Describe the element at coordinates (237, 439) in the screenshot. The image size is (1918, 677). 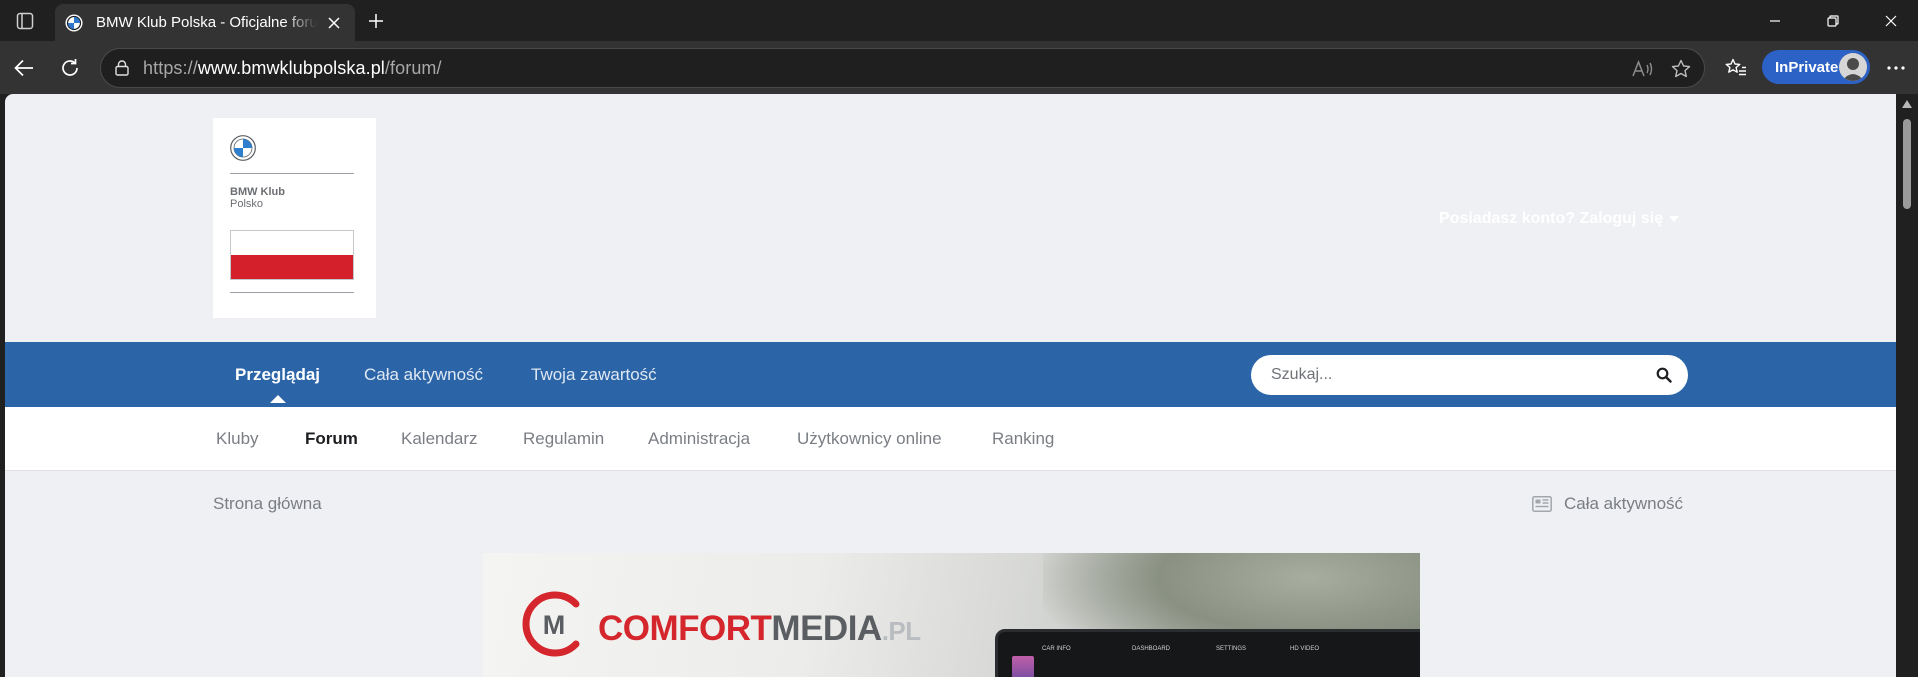
I see `subnav-clubs: Kluby` at that location.